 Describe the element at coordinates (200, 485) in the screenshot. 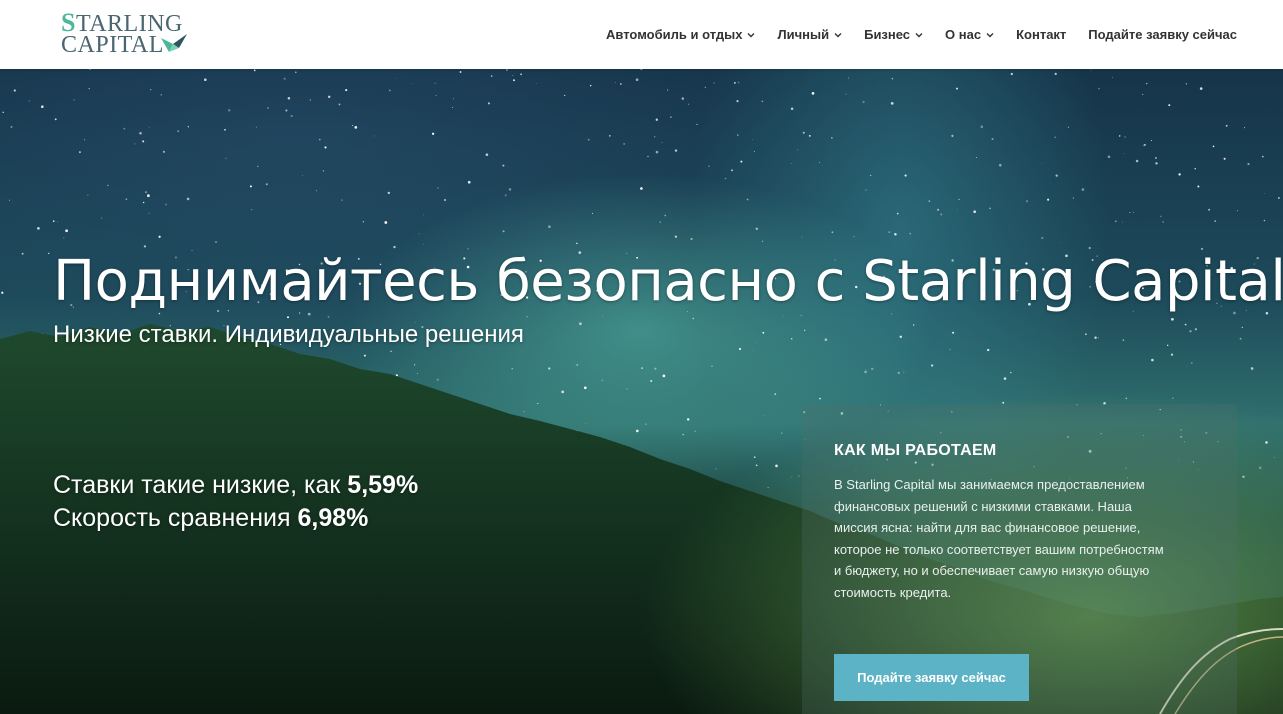

I see `rate-label: Ставки такие низкие, как` at that location.